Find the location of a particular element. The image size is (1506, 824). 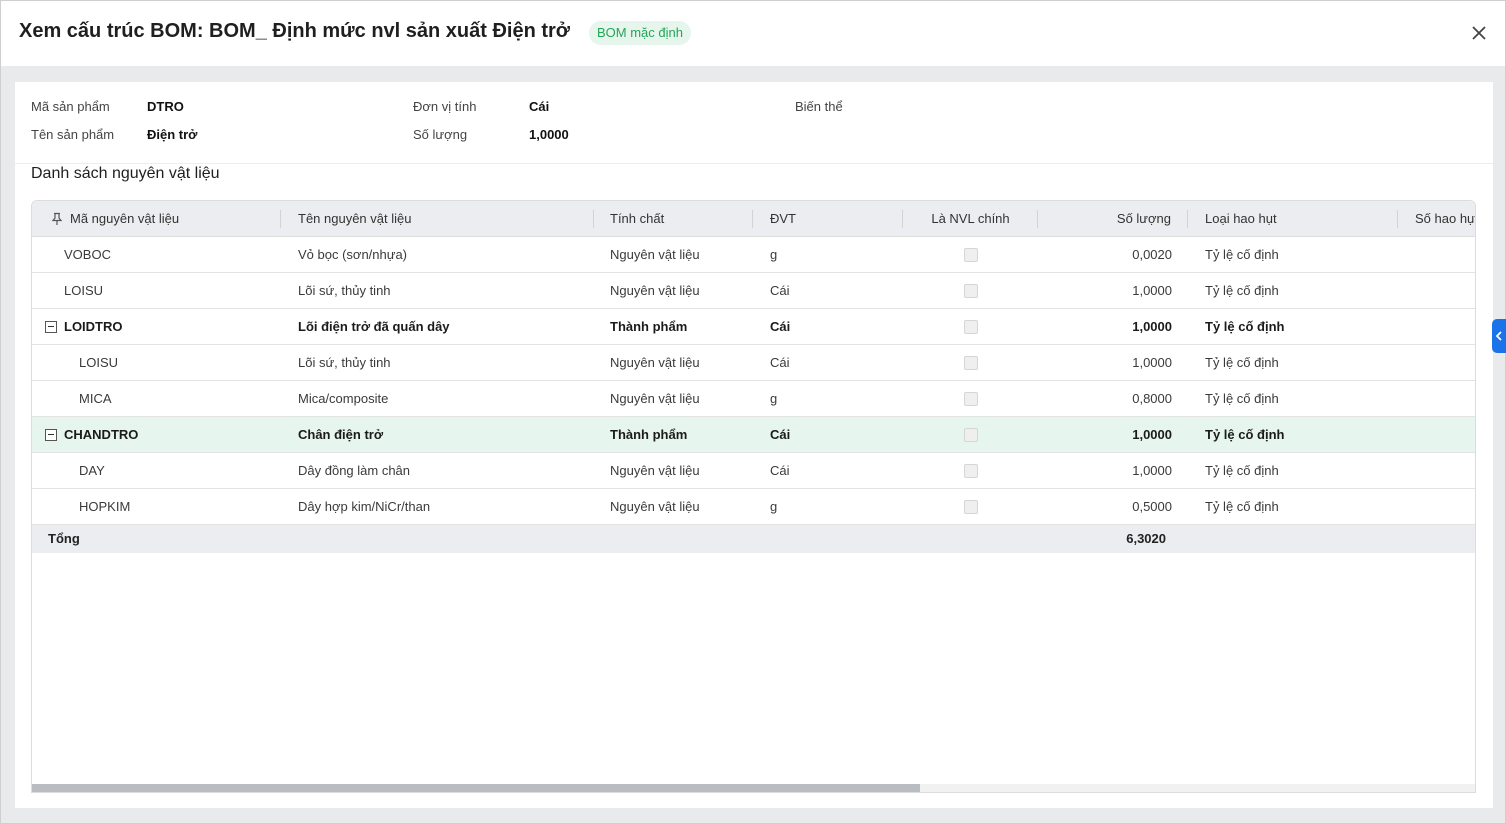

horizontal-scrollbar is located at coordinates (753, 788).